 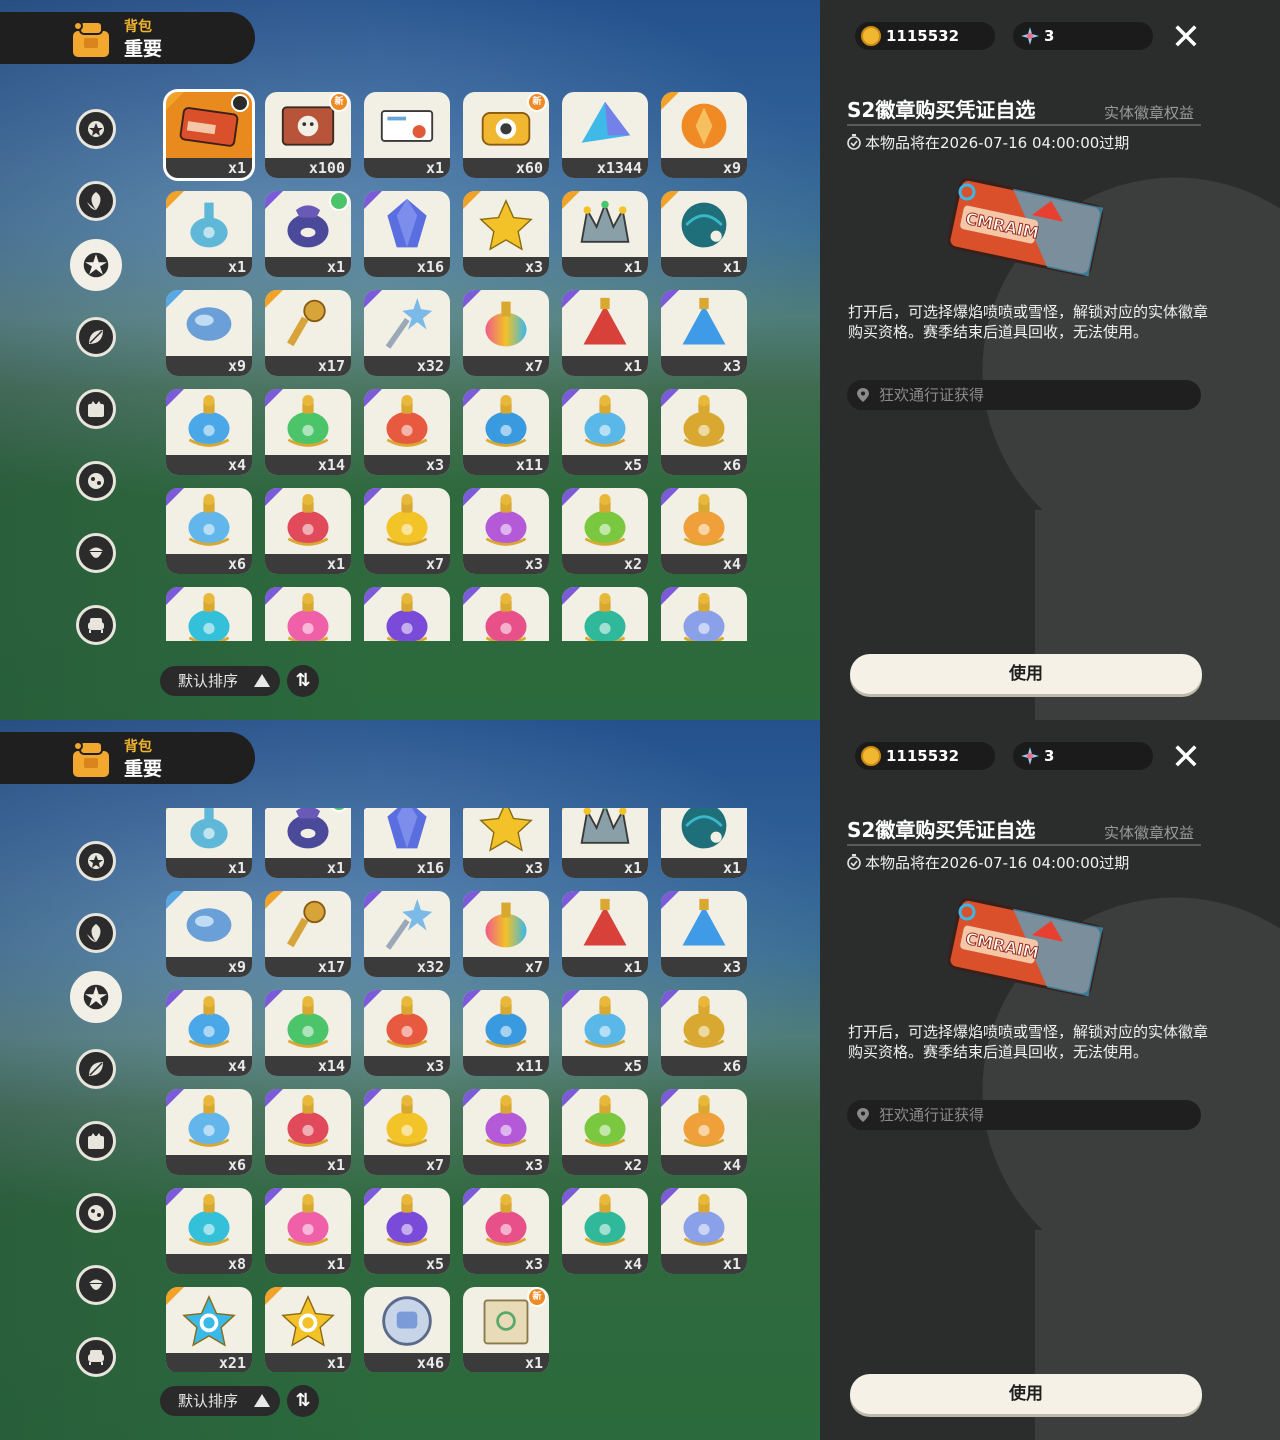 What do you see at coordinates (605, 135) in the screenshot?
I see `inventory-item-prism: x1344` at bounding box center [605, 135].